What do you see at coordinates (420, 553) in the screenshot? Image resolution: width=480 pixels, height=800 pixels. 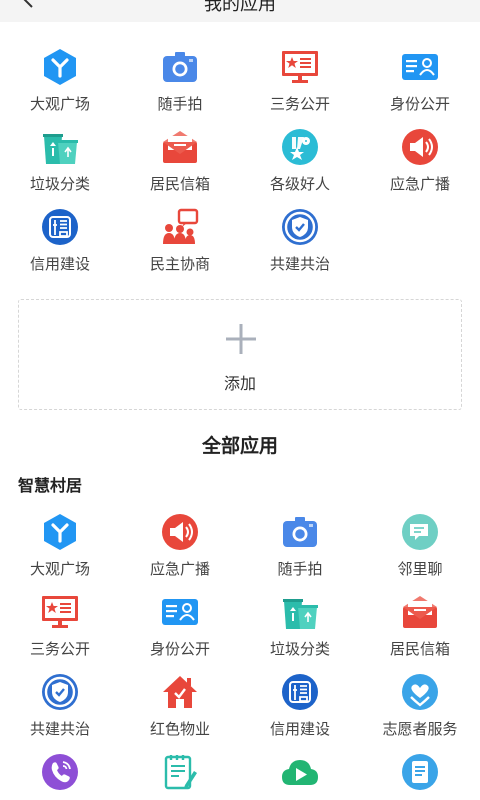 I see `app-item-chat-bubble: 邻里聊` at bounding box center [420, 553].